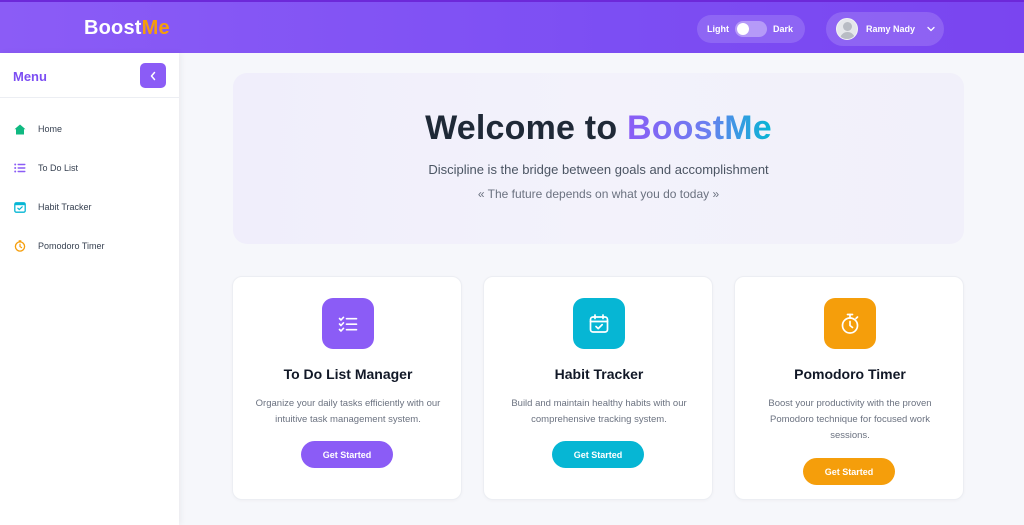  I want to click on page-title: Welcome to BoostMe, so click(598, 128).